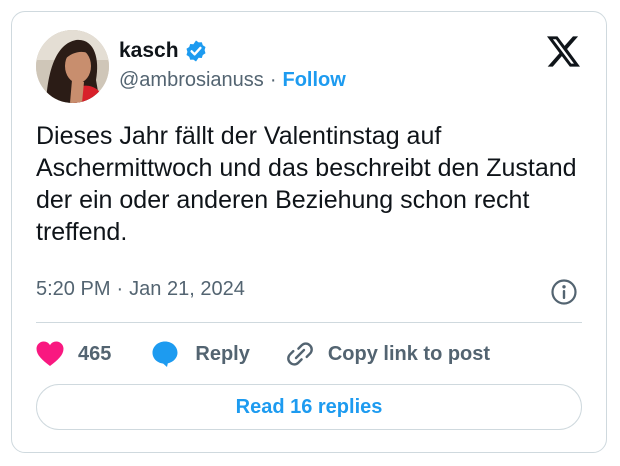 This screenshot has width=620, height=466. Describe the element at coordinates (165, 354) in the screenshot. I see `reply-bubble-icon` at that location.